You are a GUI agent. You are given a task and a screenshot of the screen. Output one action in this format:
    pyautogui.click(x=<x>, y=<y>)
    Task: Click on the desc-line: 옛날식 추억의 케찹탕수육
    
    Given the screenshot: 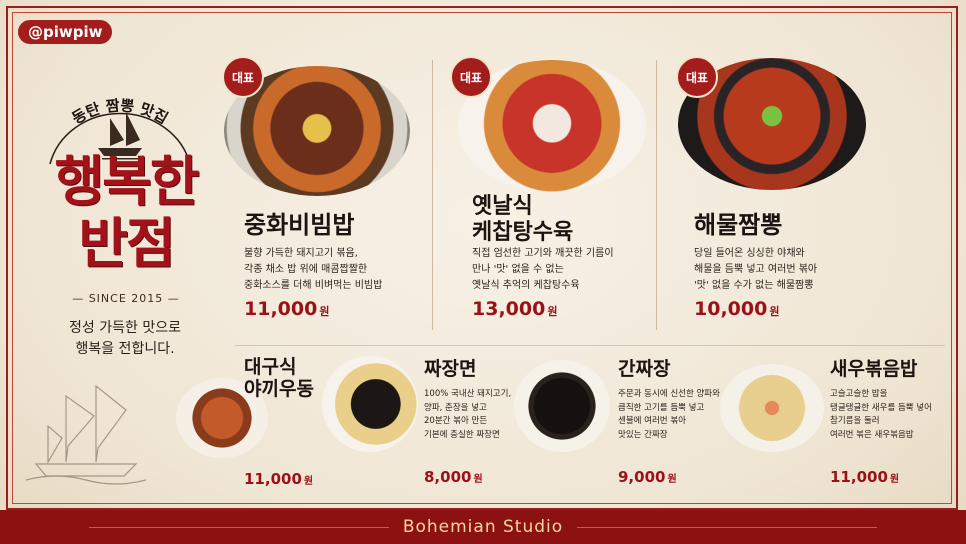 What is the action you would take?
    pyautogui.click(x=526, y=285)
    